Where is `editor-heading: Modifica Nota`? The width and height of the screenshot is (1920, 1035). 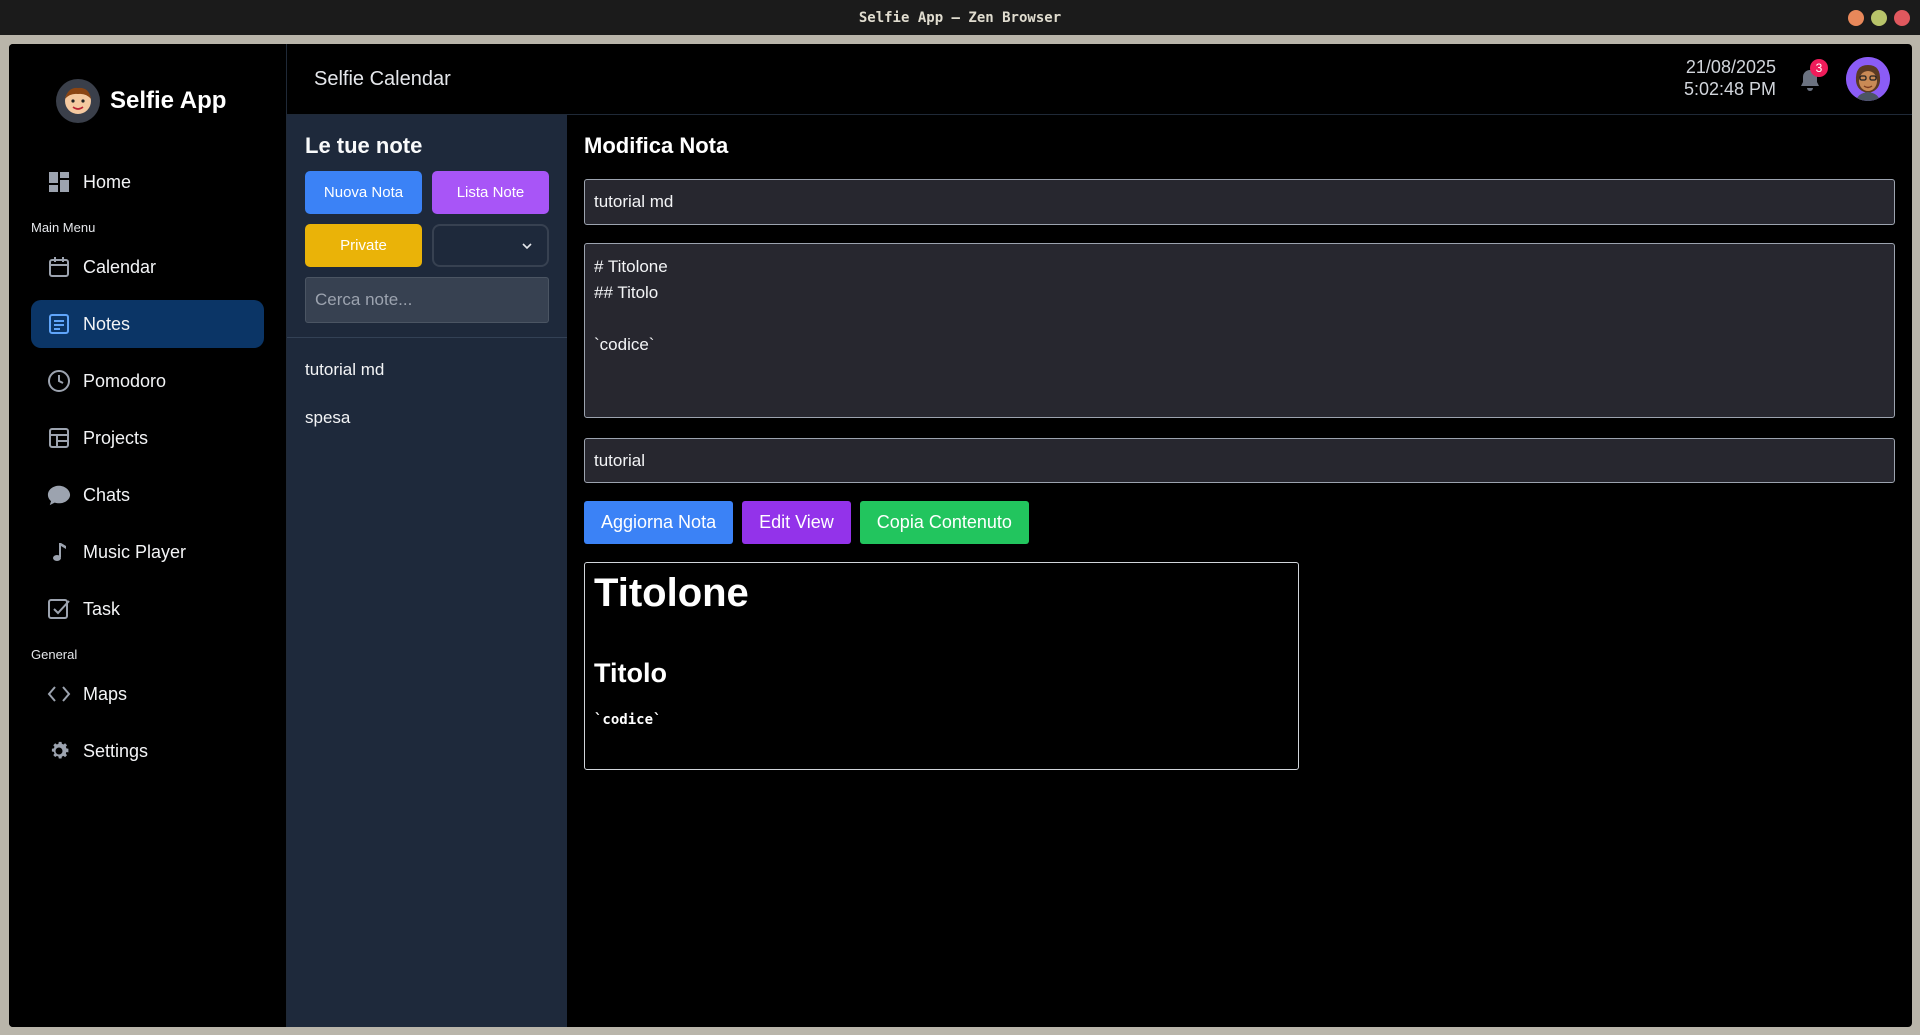
editor-heading: Modifica Nota is located at coordinates (656, 145).